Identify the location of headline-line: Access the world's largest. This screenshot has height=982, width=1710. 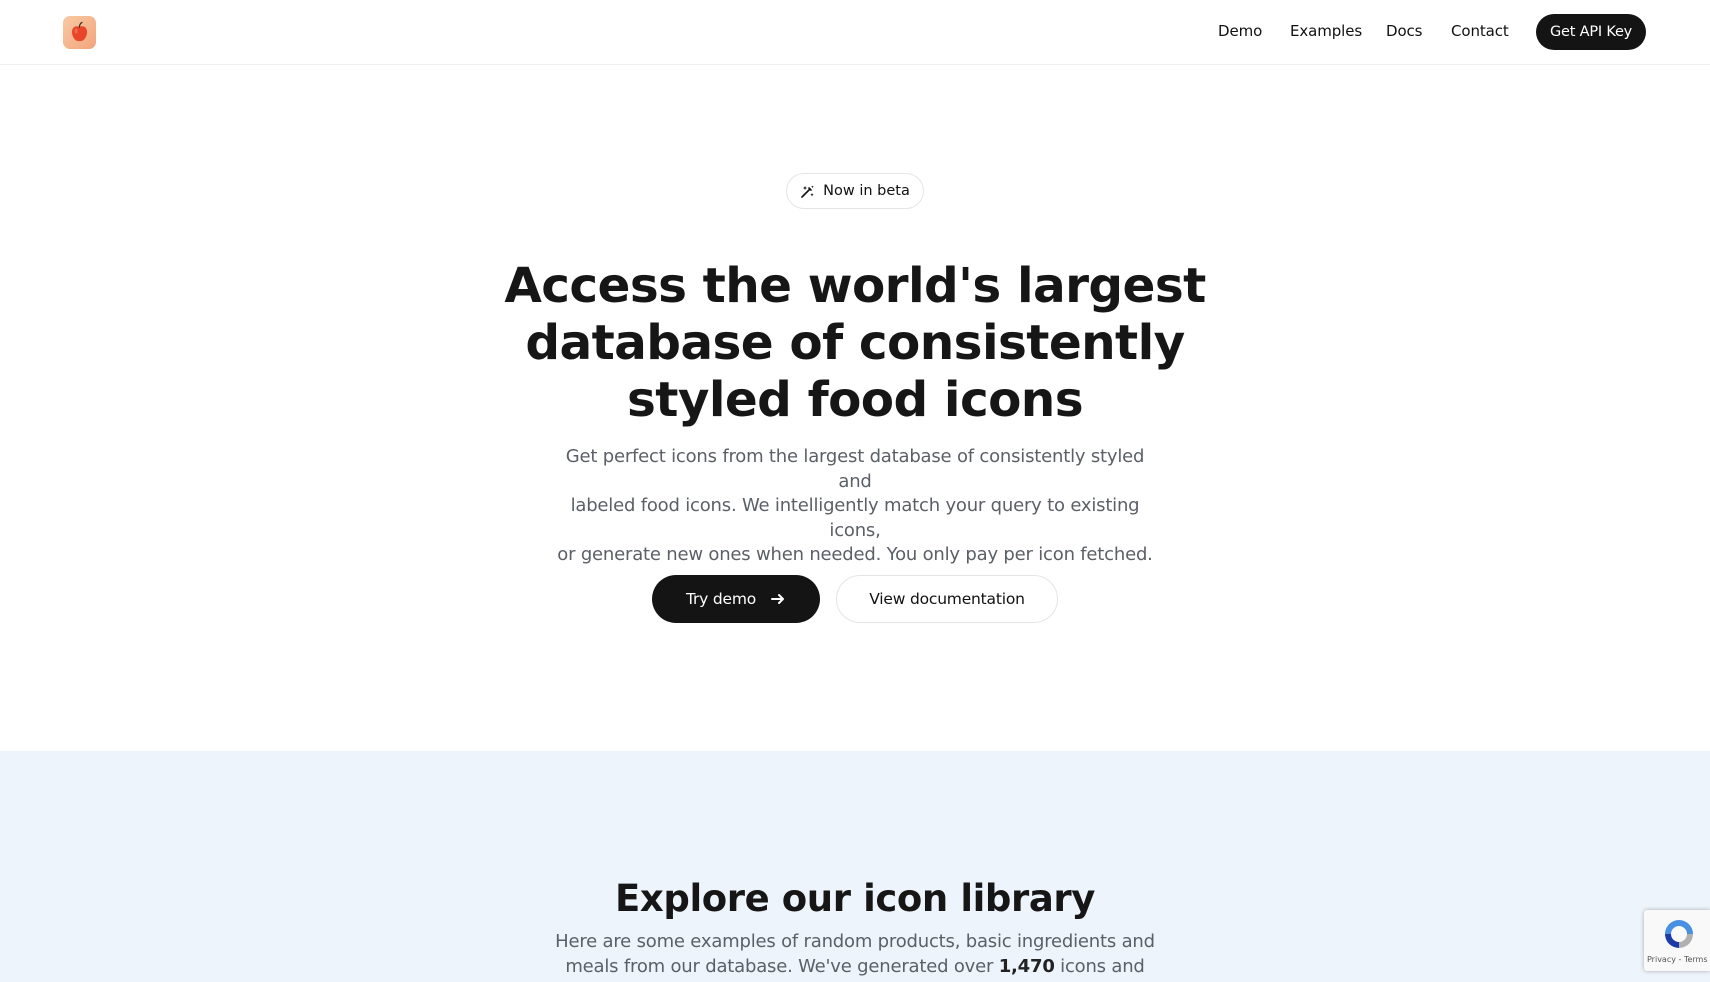
(855, 286).